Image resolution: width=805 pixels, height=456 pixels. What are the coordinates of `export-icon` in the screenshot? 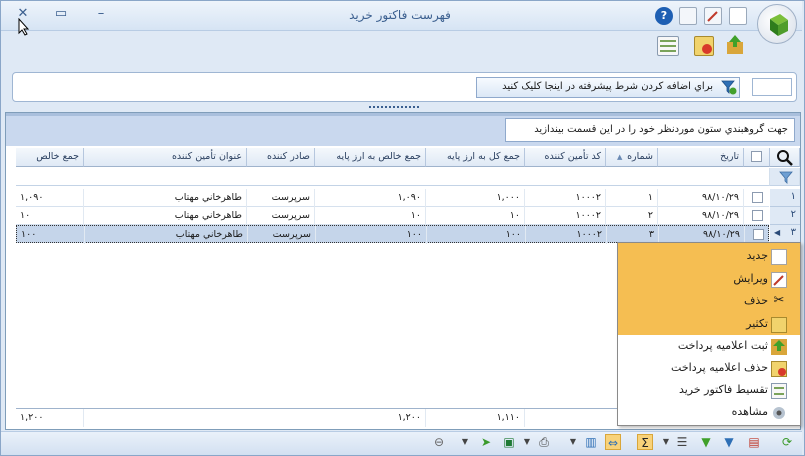 It's located at (735, 45).